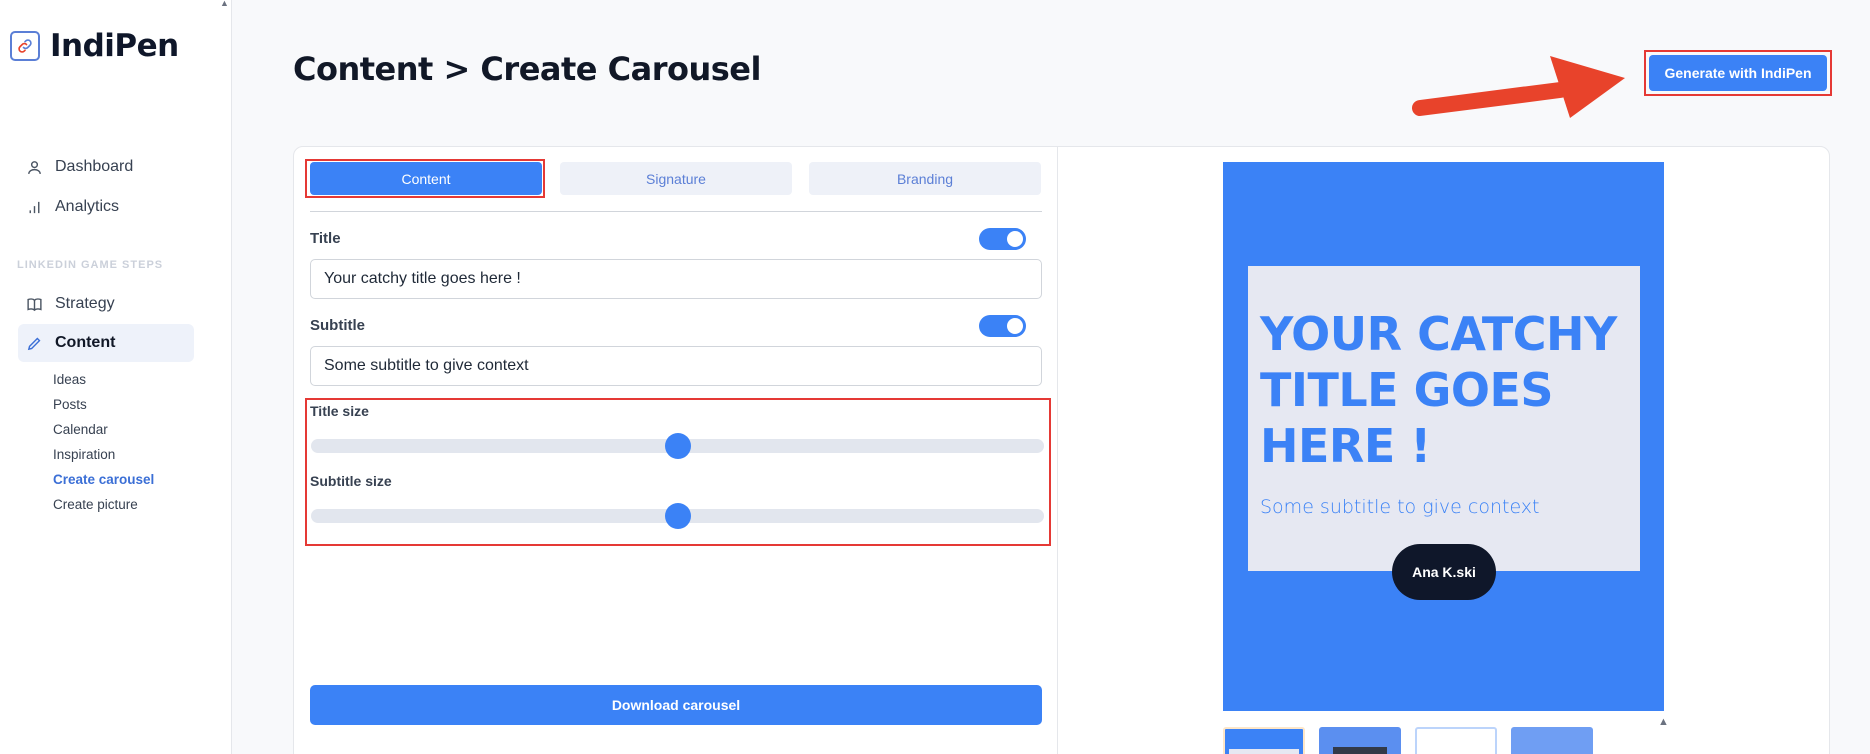 The width and height of the screenshot is (1870, 754). I want to click on sidebar-item-dashboard: Dashboard, so click(106, 167).